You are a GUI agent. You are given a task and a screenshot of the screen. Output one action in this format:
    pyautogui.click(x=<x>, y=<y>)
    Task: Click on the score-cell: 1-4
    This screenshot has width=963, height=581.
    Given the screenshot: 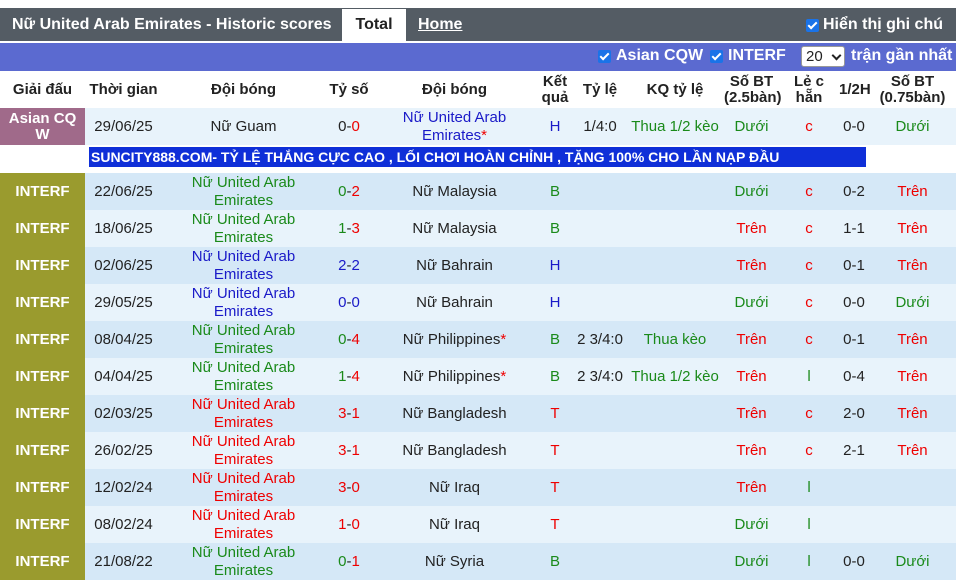 What is the action you would take?
    pyautogui.click(x=349, y=376)
    